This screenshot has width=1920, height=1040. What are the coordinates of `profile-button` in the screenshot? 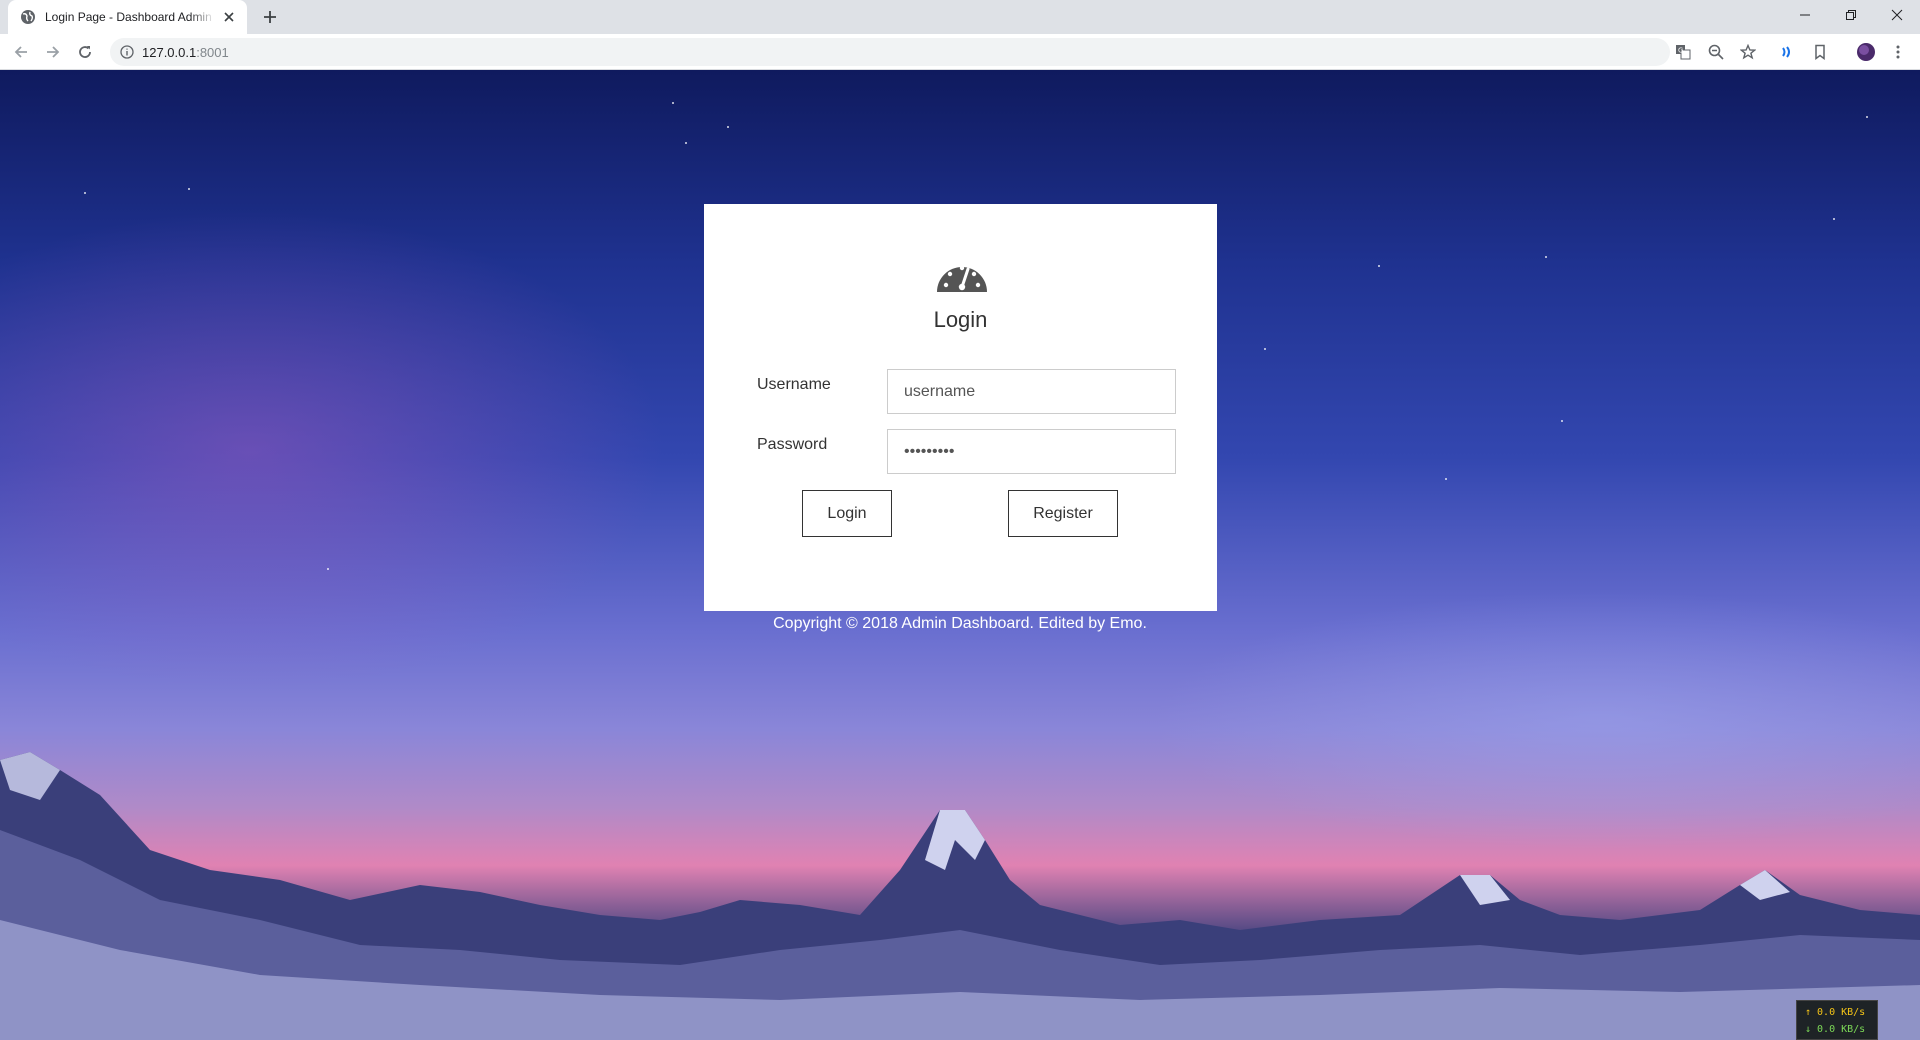 It's located at (1866, 52).